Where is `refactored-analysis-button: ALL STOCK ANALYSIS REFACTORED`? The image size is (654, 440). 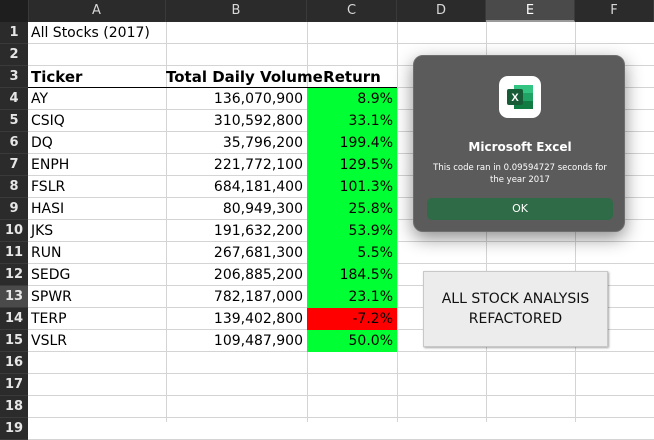 refactored-analysis-button: ALL STOCK ANALYSIS REFACTORED is located at coordinates (515, 309).